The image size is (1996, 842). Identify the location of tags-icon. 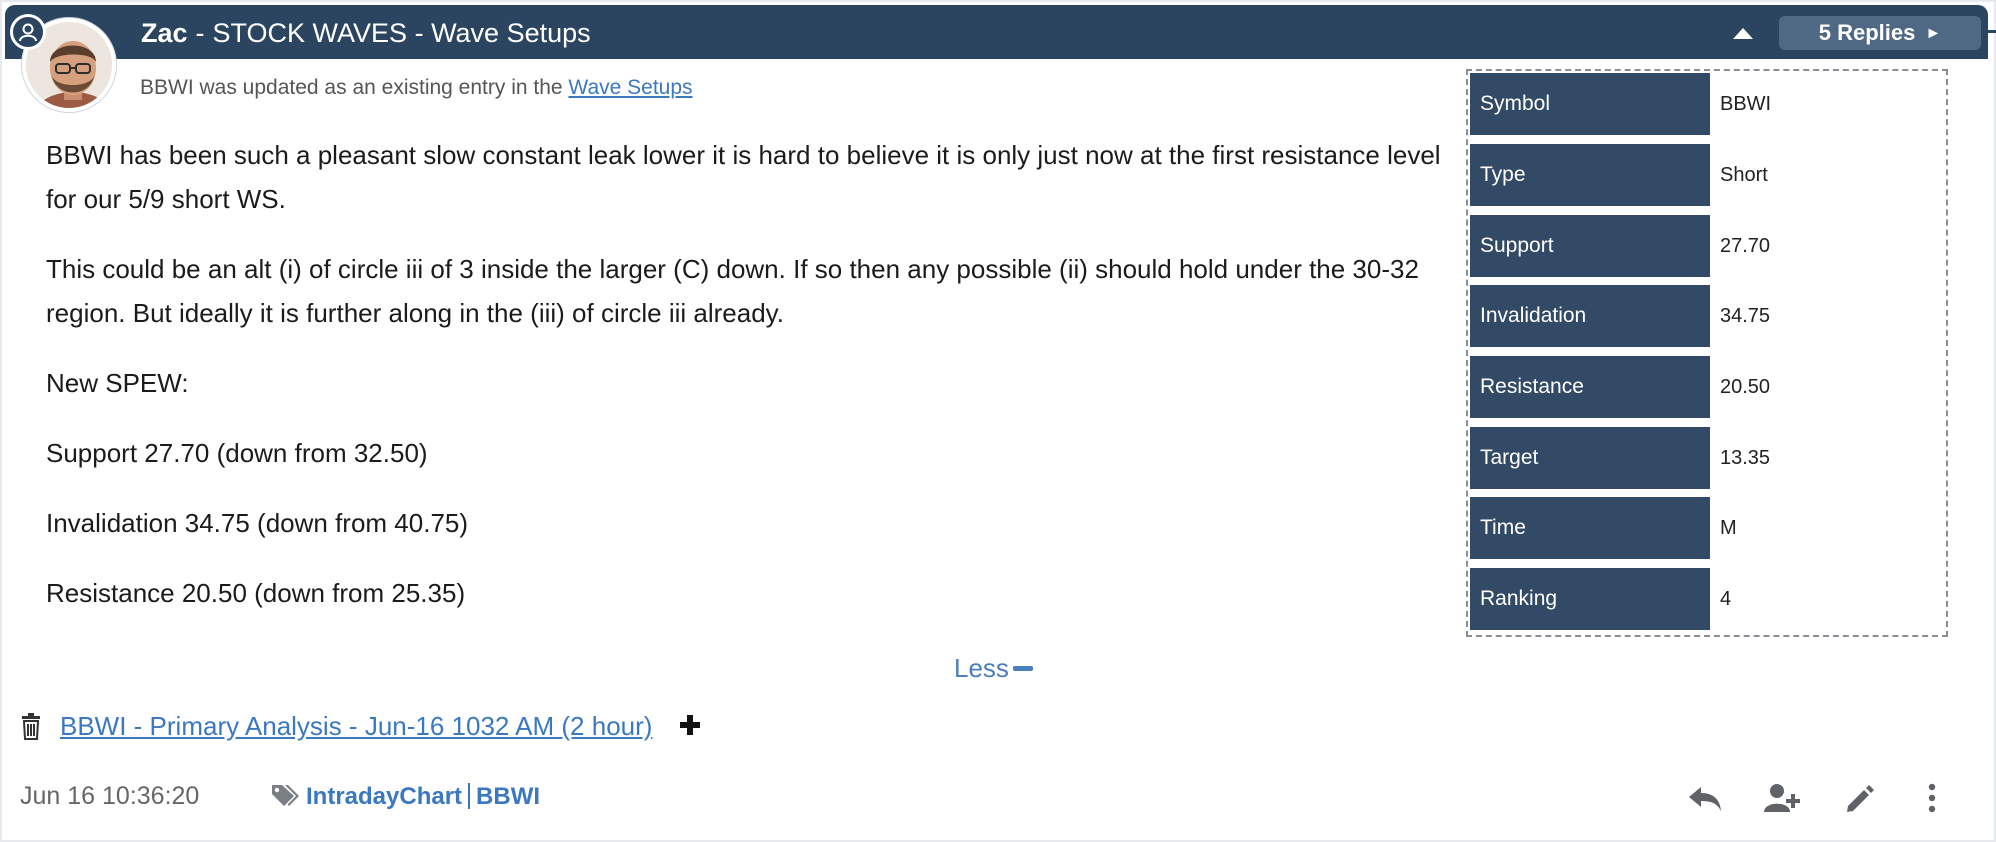
(285, 798).